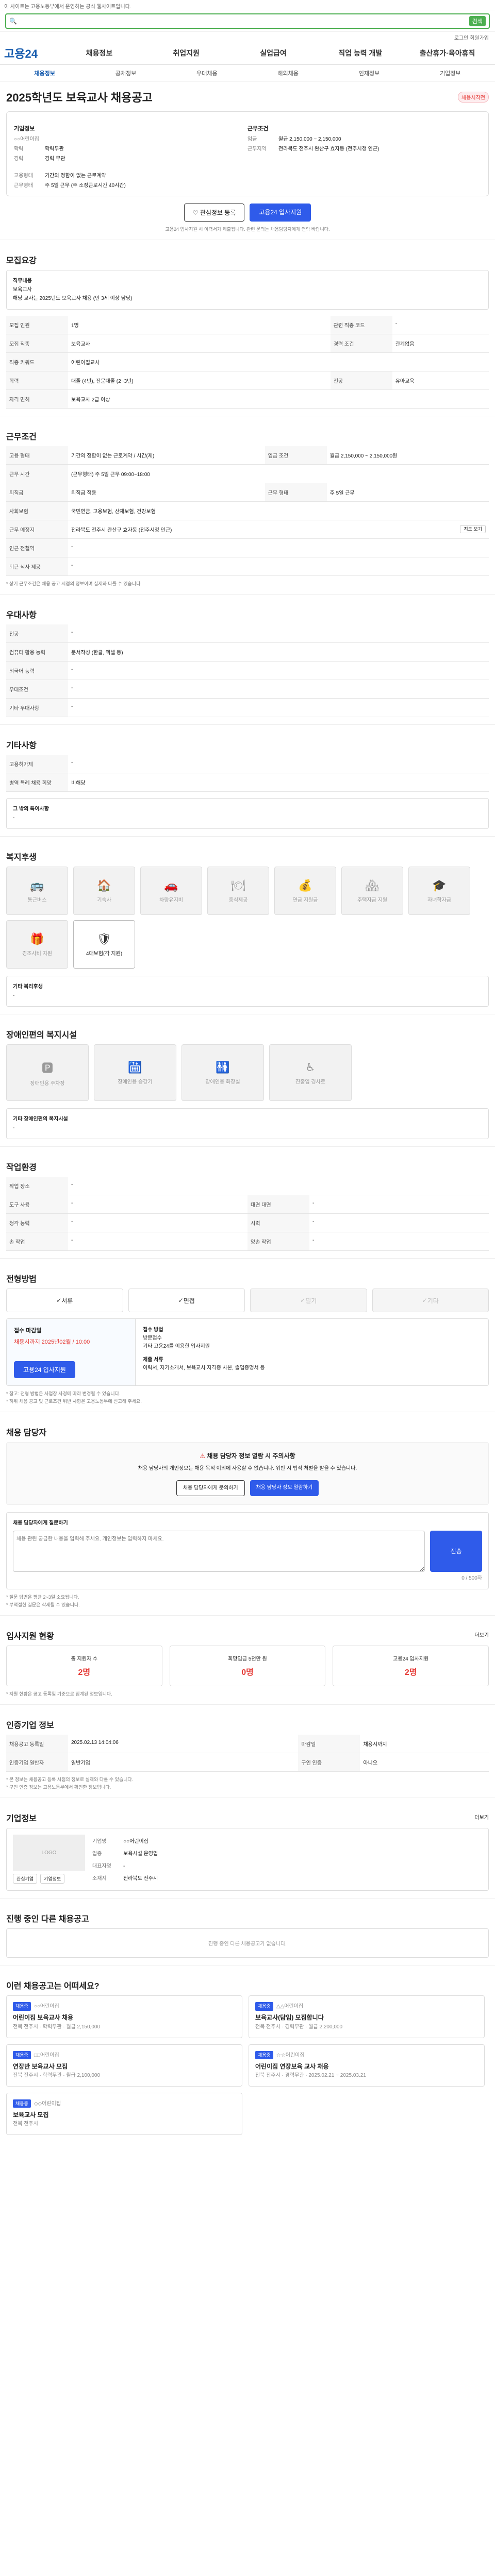 The width and height of the screenshot is (495, 2576). I want to click on nav-item-training: 직업 능력 개발, so click(360, 53).